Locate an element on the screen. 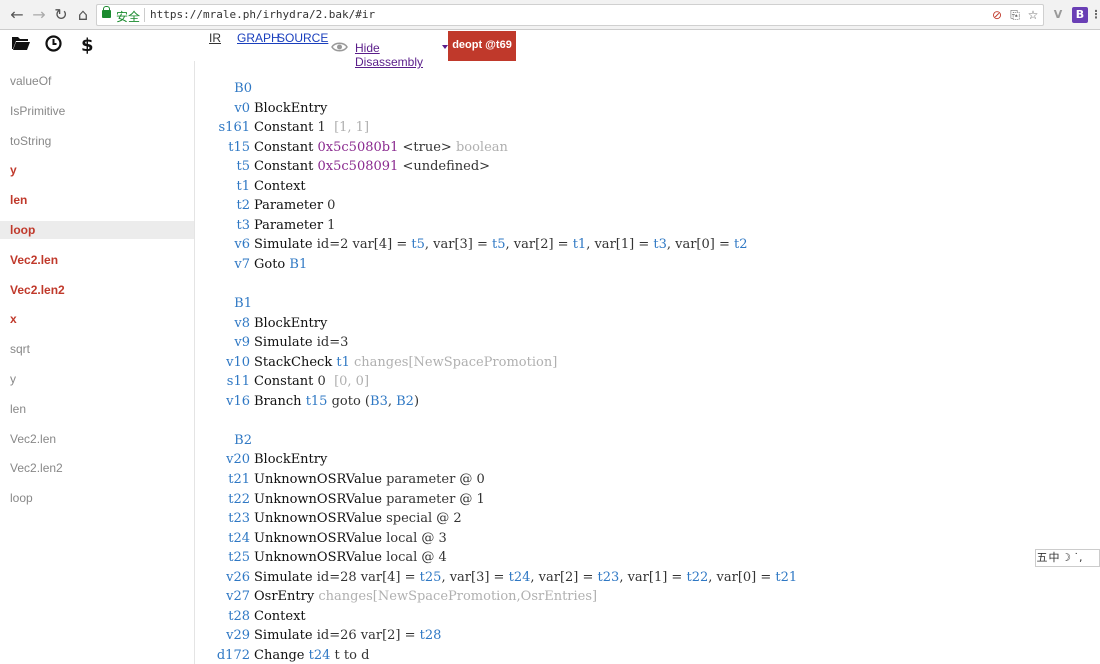 The width and height of the screenshot is (1100, 664). value-reference: B1 is located at coordinates (298, 264).